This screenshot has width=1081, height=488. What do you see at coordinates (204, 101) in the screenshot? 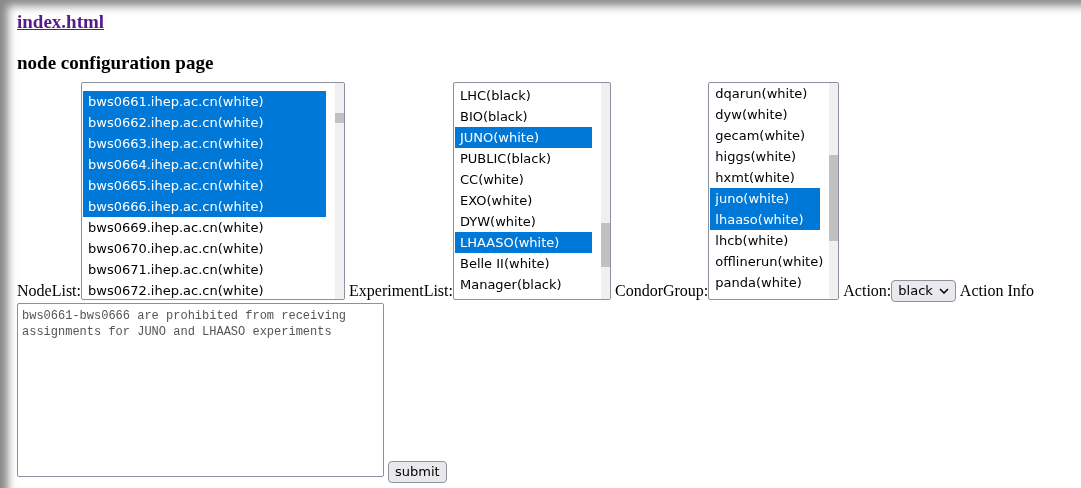
I see `list-option: bws0661.ihep.ac.cn(white)` at bounding box center [204, 101].